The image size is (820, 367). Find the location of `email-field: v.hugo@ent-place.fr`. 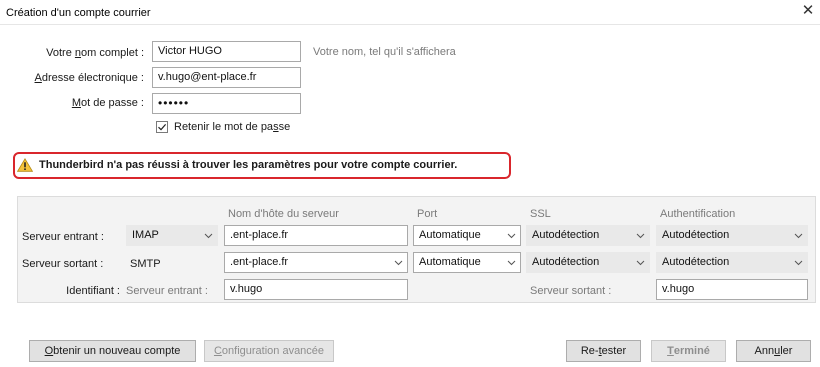

email-field: v.hugo@ent-place.fr is located at coordinates (226, 77).